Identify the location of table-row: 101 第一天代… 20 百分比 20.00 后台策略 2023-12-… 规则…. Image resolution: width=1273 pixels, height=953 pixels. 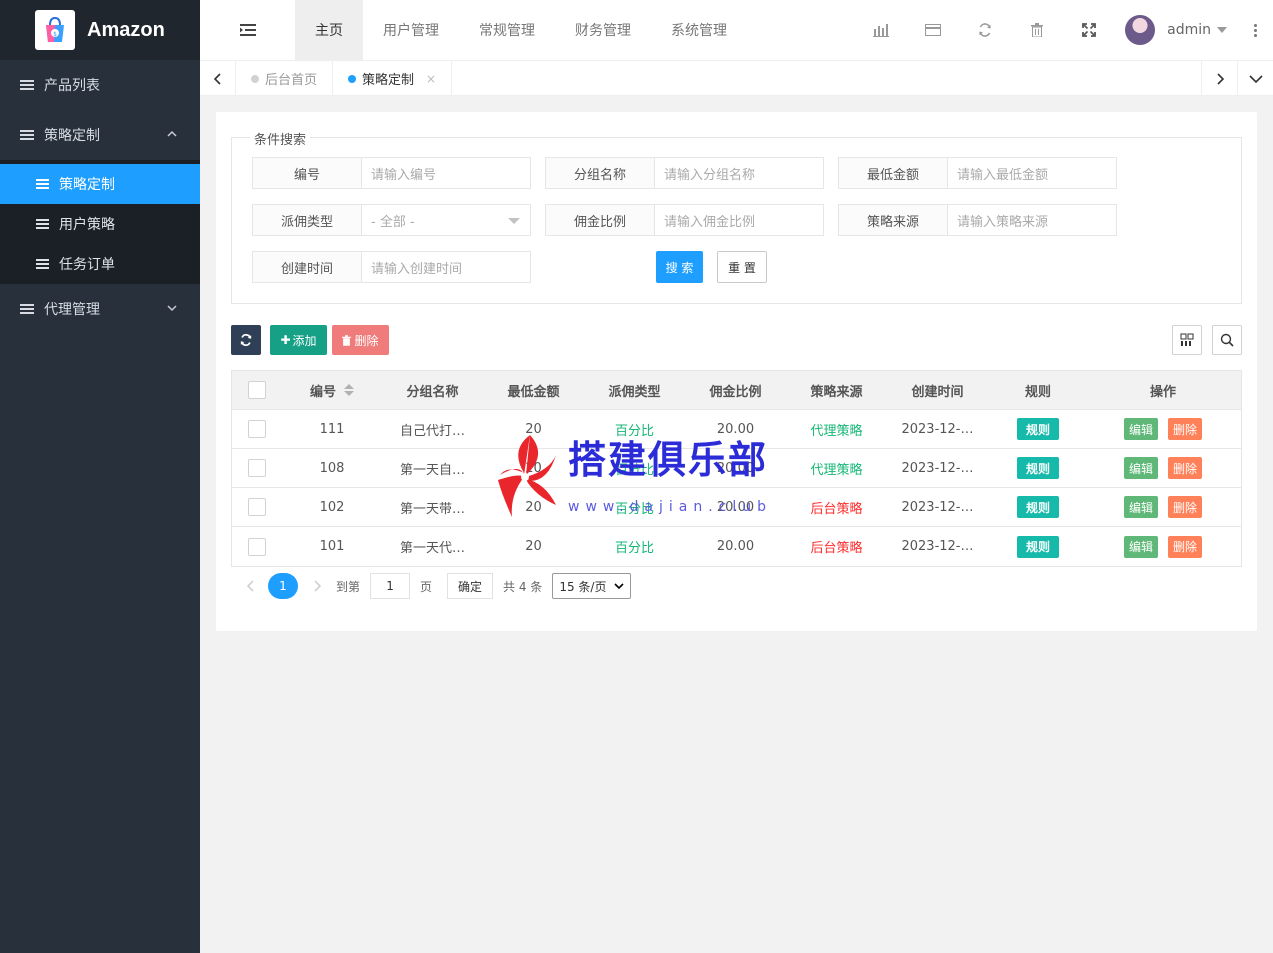
(736, 546).